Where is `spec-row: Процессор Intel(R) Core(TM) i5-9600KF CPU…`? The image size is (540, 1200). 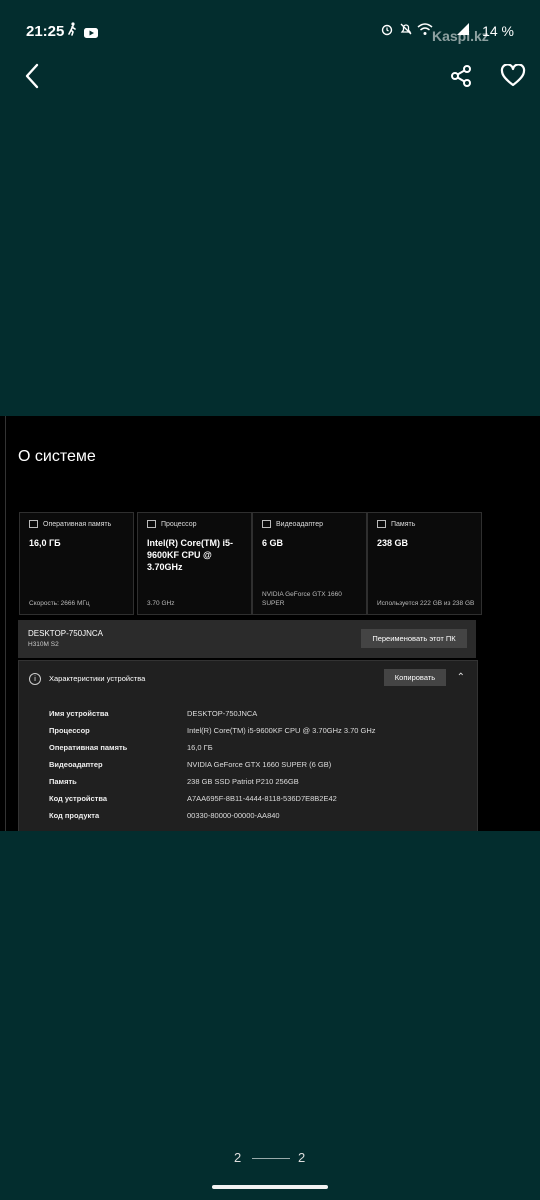
spec-row: Процессор Intel(R) Core(TM) i5-9600KF CPU… is located at coordinates (212, 730).